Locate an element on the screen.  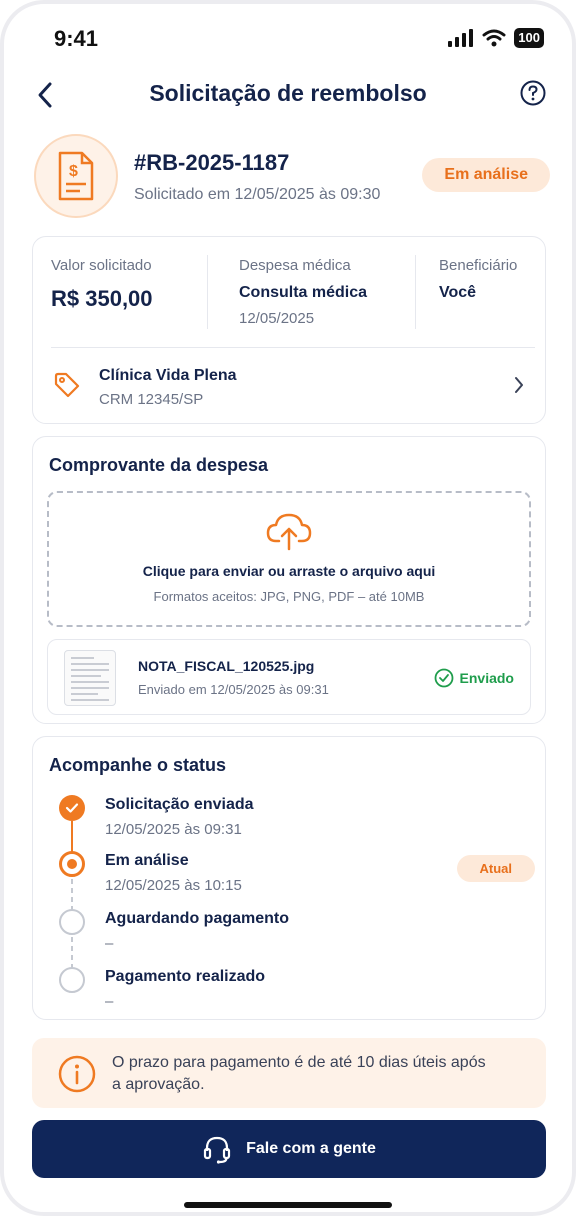
step-date: 12/05/2025 às 10:15 is located at coordinates (173, 885).